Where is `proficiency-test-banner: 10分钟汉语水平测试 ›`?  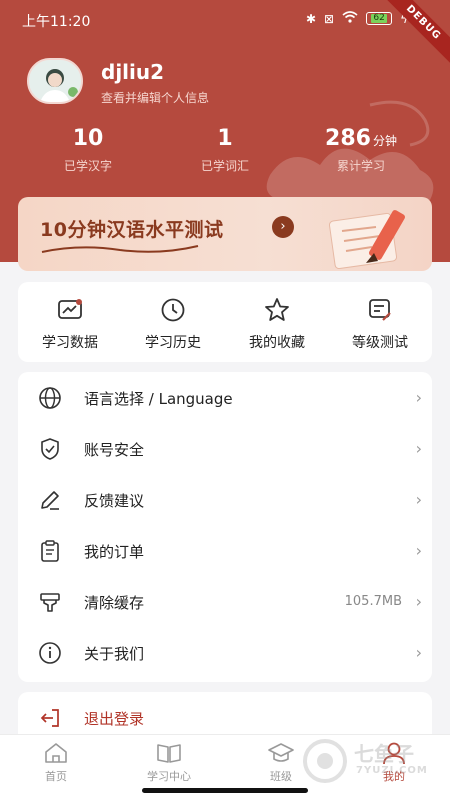
proficiency-test-banner: 10分钟汉语水平测试 › is located at coordinates (225, 234).